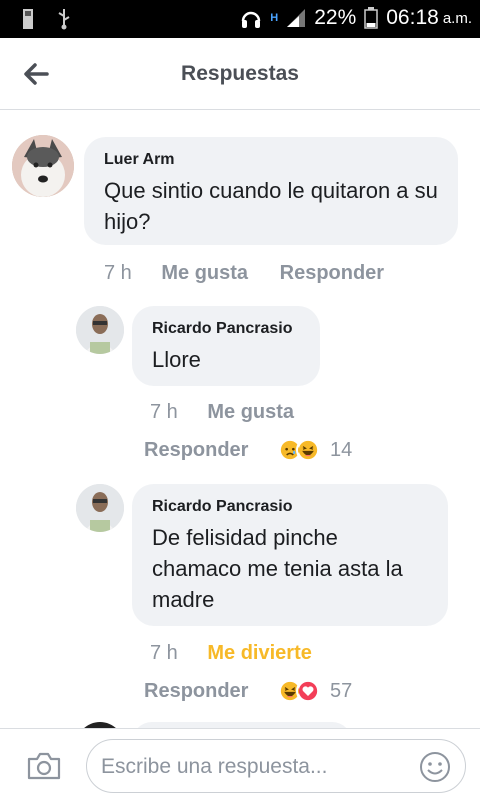 The image size is (480, 800). Describe the element at coordinates (335, 17) in the screenshot. I see `battery-percent: 22%` at that location.